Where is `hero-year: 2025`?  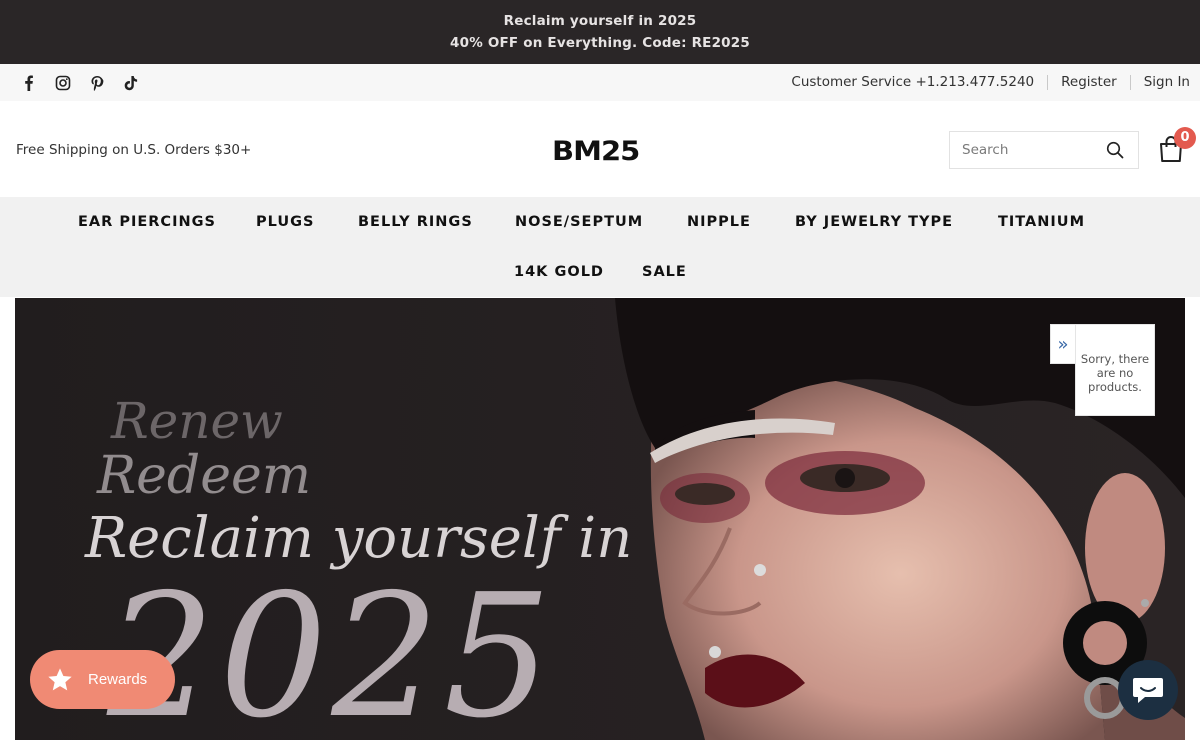 hero-year: 2025 is located at coordinates (331, 649).